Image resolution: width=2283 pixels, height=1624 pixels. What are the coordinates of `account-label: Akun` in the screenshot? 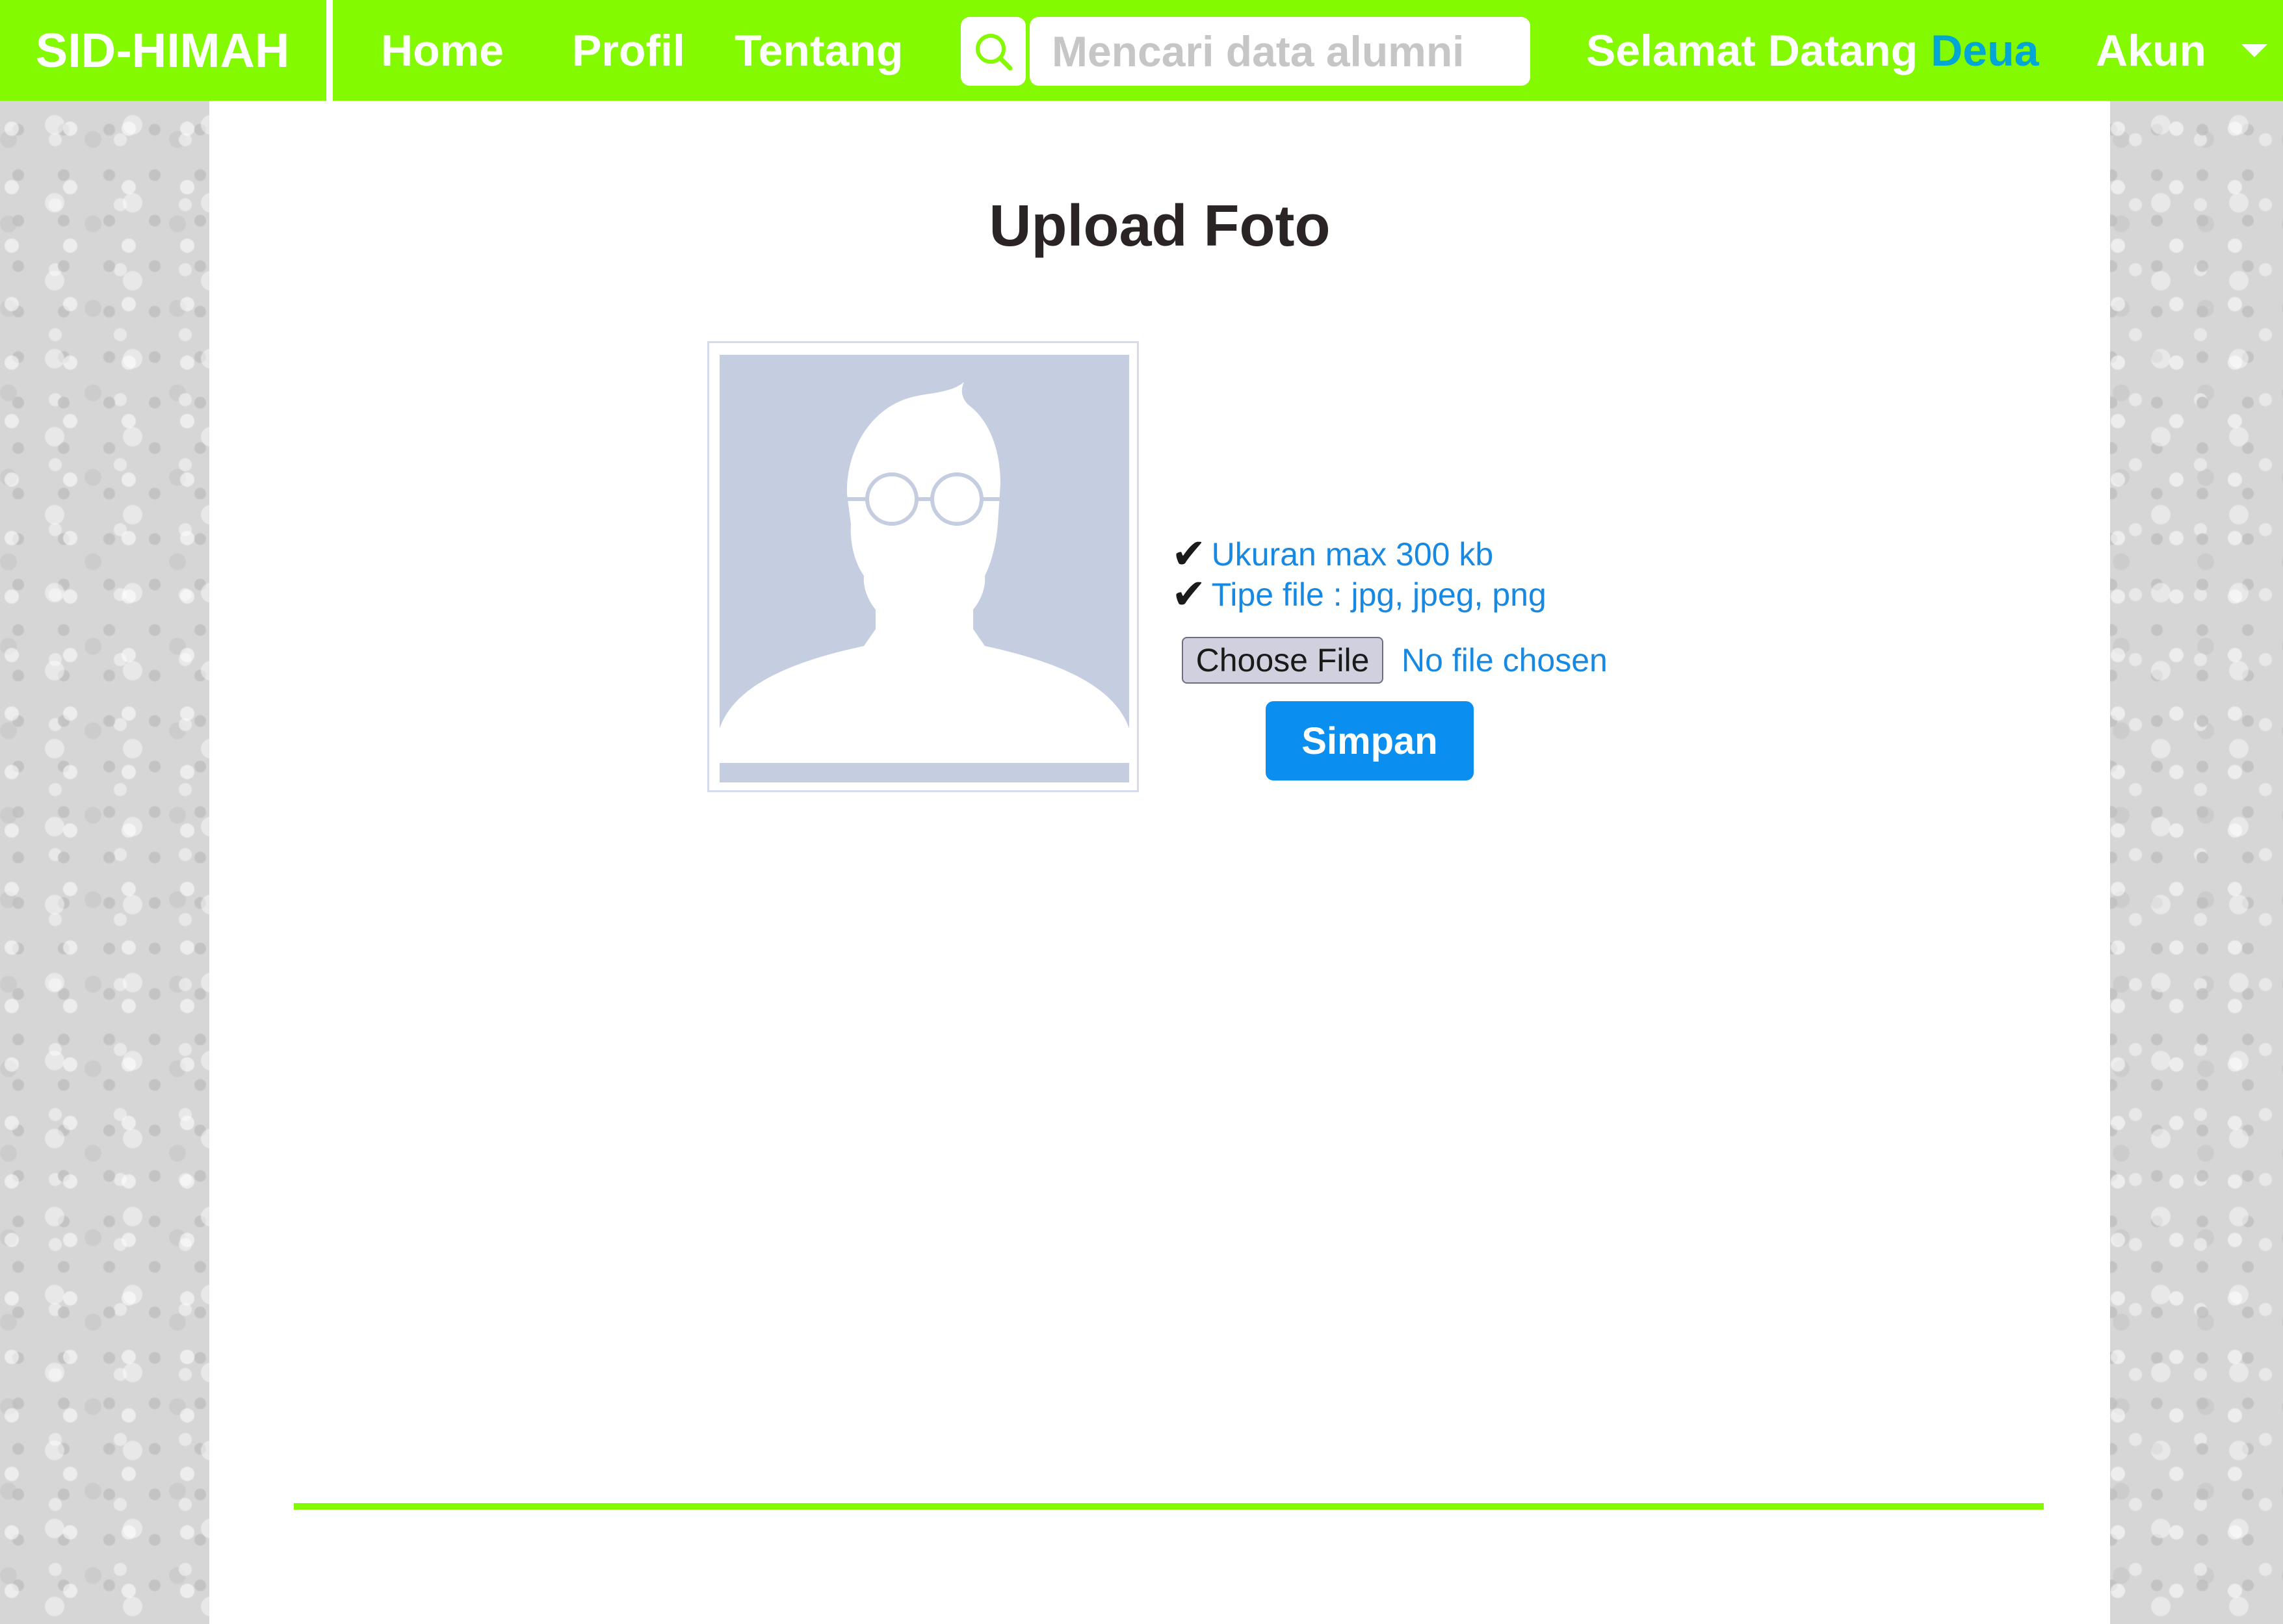 It's located at (2151, 50).